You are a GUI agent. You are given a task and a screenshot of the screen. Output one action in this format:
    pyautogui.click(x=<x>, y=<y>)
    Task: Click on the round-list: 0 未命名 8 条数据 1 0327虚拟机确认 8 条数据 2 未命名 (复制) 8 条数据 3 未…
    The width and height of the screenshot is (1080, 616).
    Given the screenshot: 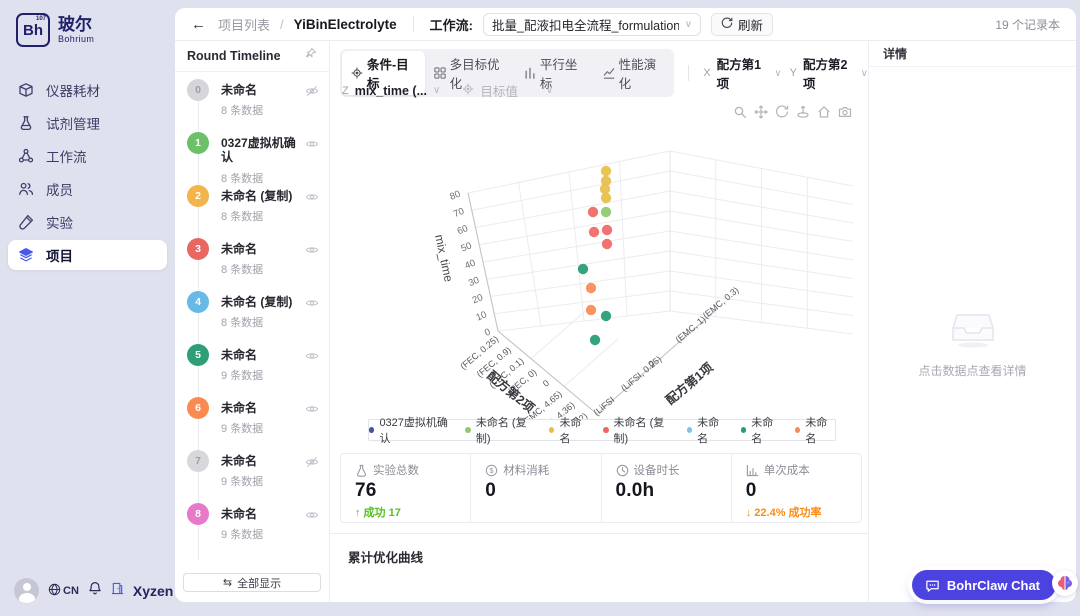 What is the action you would take?
    pyautogui.click(x=252, y=319)
    